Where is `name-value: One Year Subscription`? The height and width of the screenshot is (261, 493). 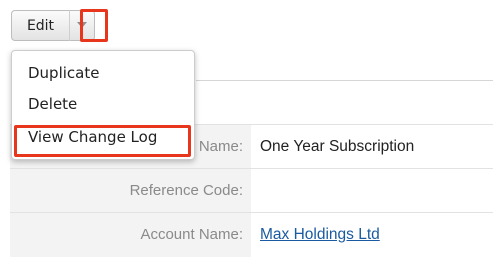 name-value: One Year Subscription is located at coordinates (337, 146).